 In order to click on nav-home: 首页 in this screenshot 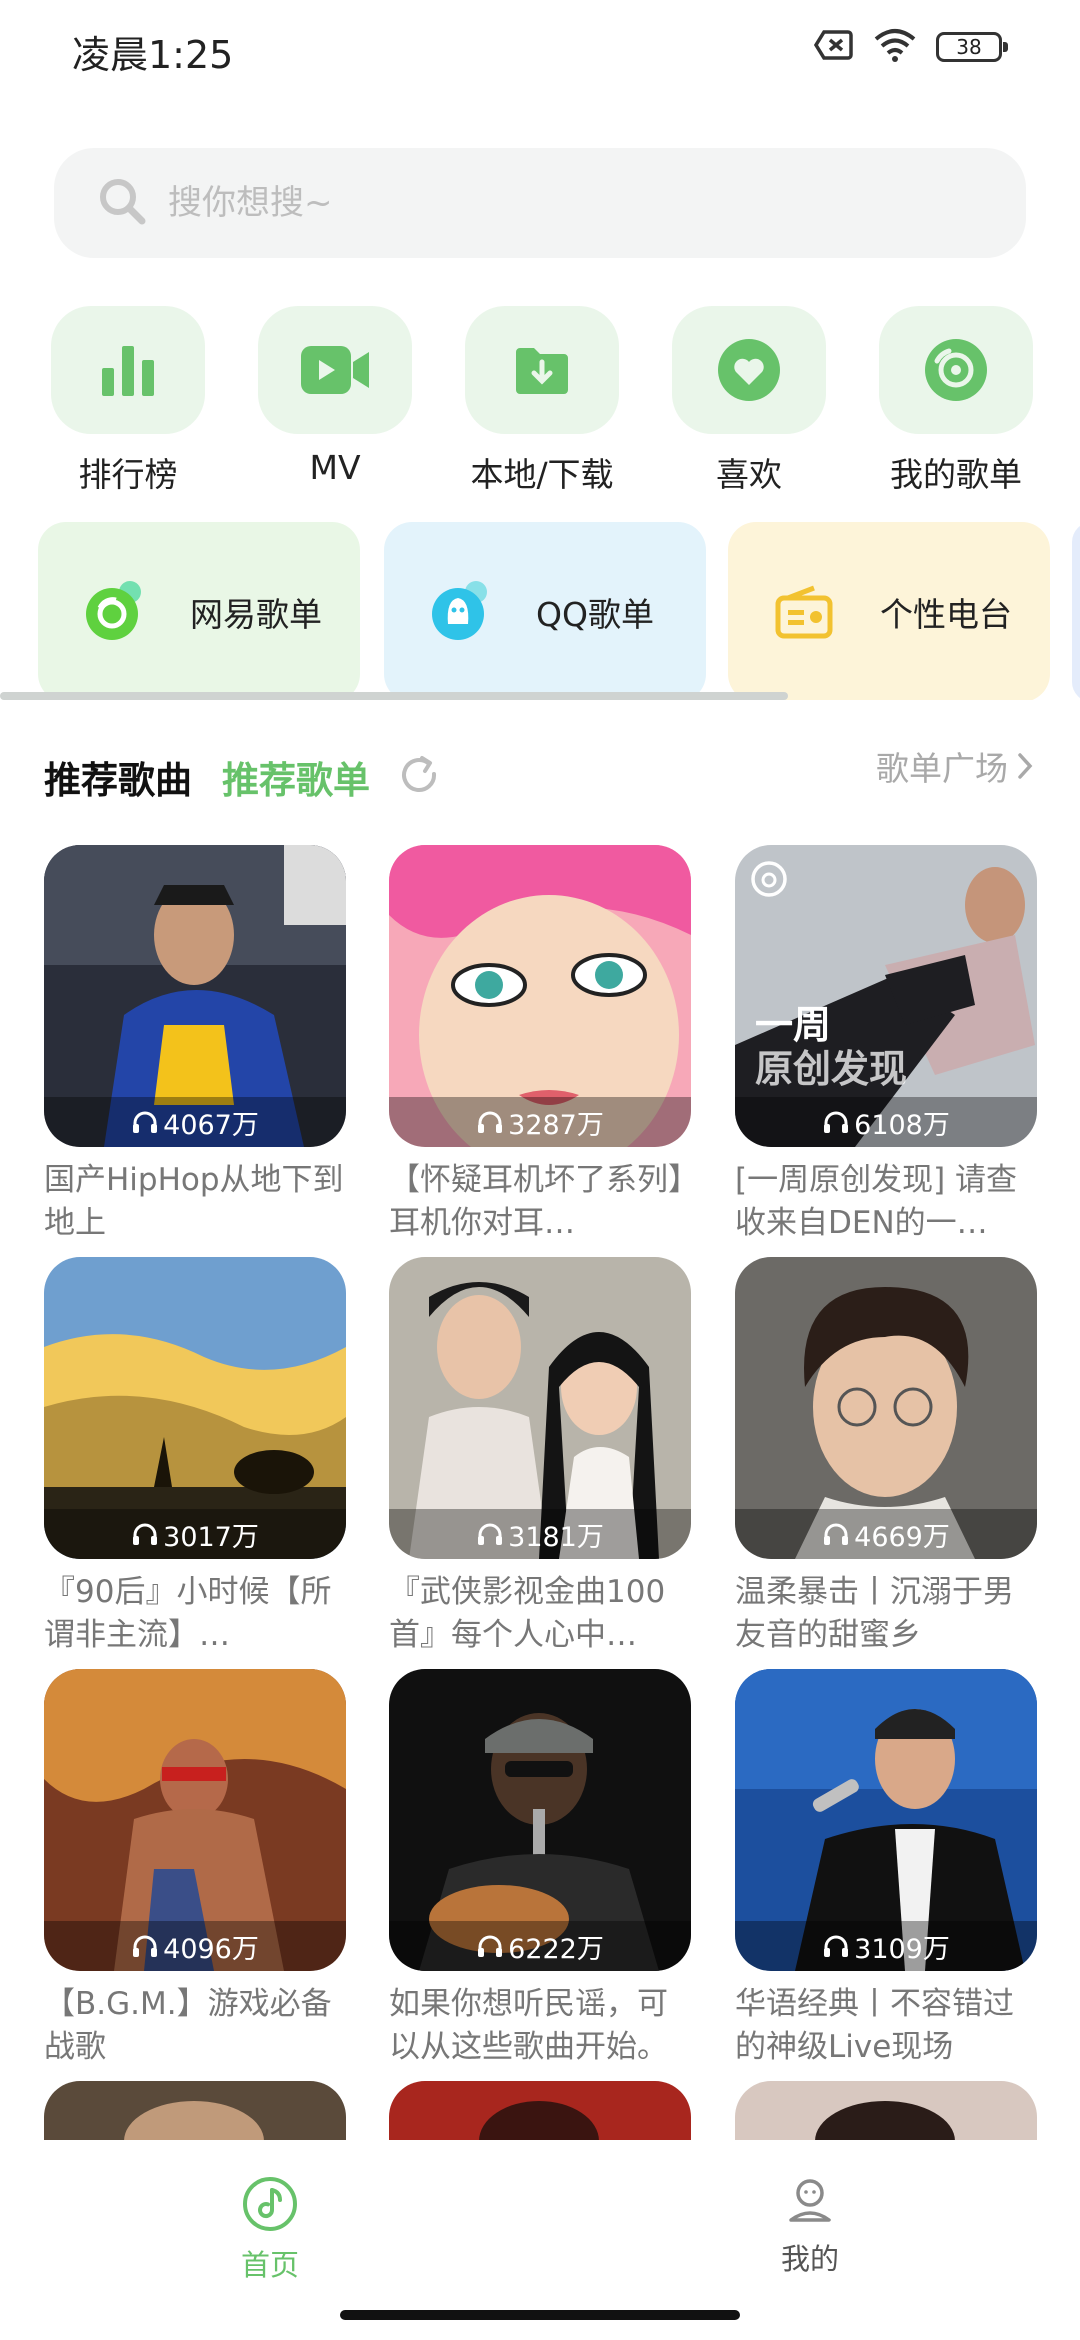, I will do `click(270, 2230)`.